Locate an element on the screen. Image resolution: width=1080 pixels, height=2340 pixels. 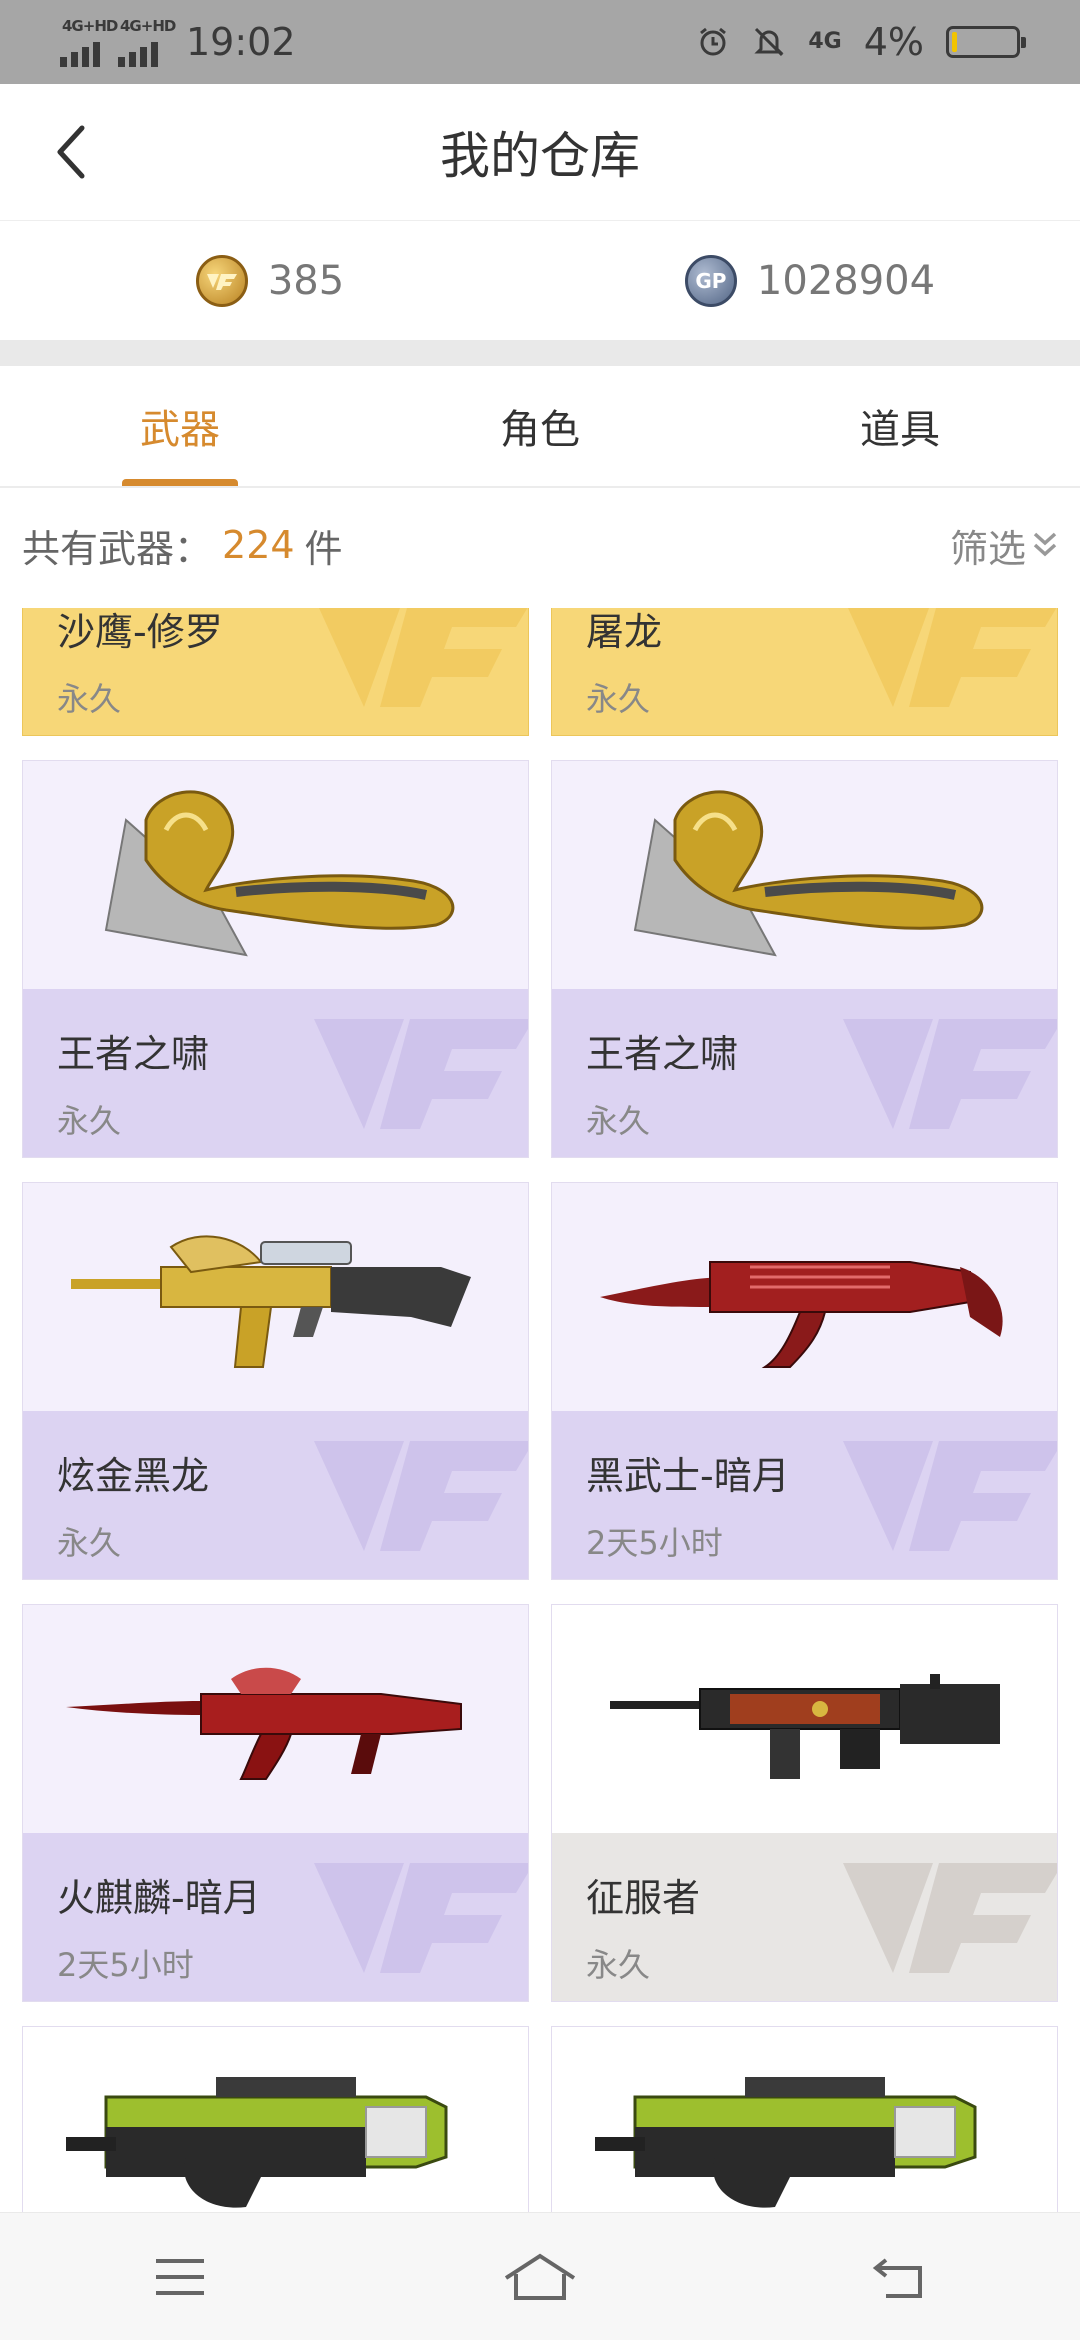
weapon-count: 224 is located at coordinates (258, 545).